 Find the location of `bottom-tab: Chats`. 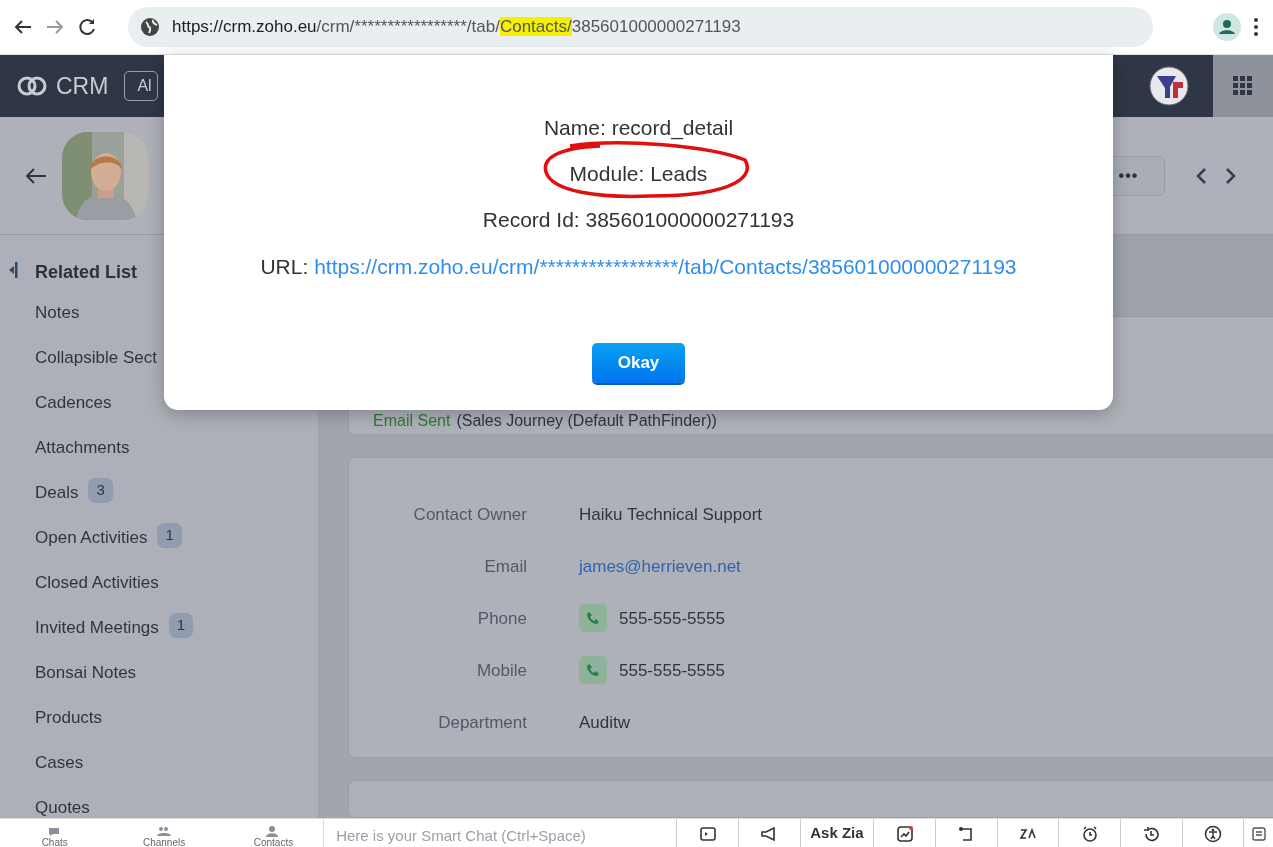

bottom-tab: Chats is located at coordinates (55, 833).